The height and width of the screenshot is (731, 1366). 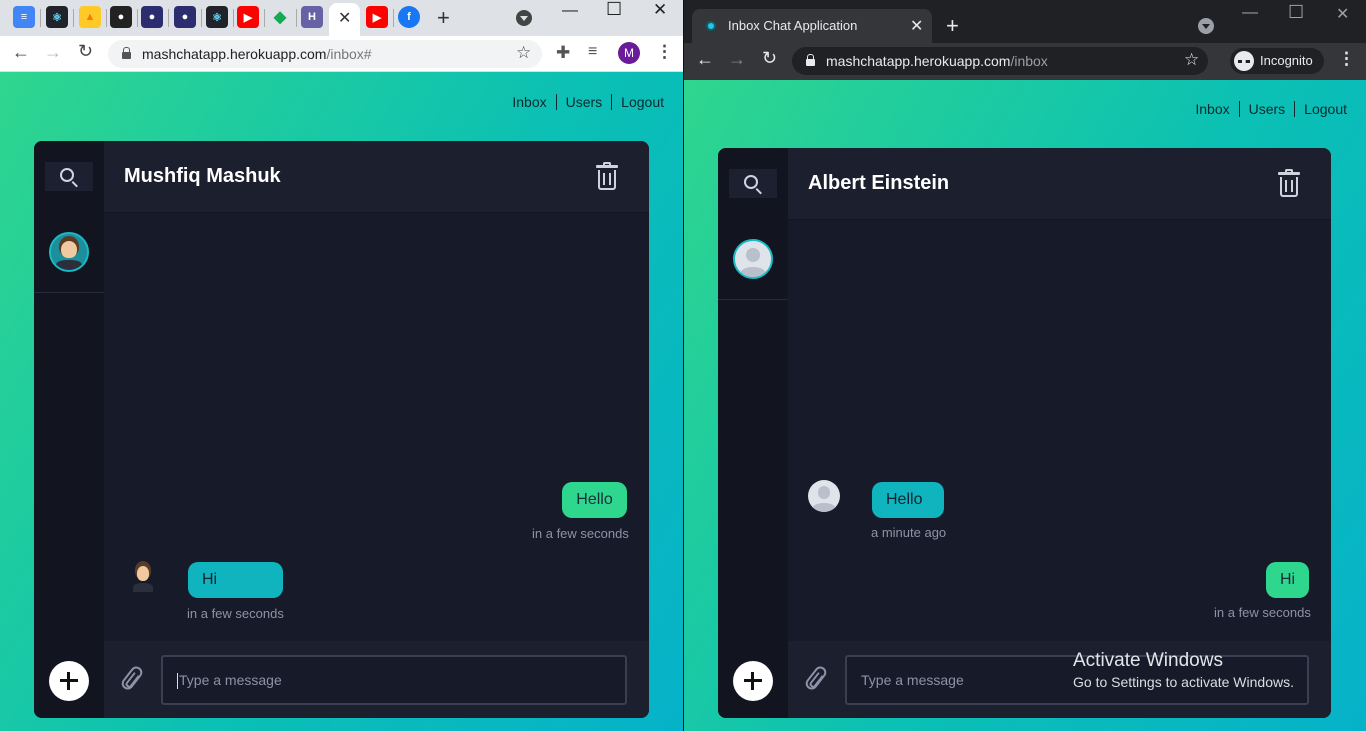 What do you see at coordinates (349, 54) in the screenshot?
I see `address-path: /inbox#` at bounding box center [349, 54].